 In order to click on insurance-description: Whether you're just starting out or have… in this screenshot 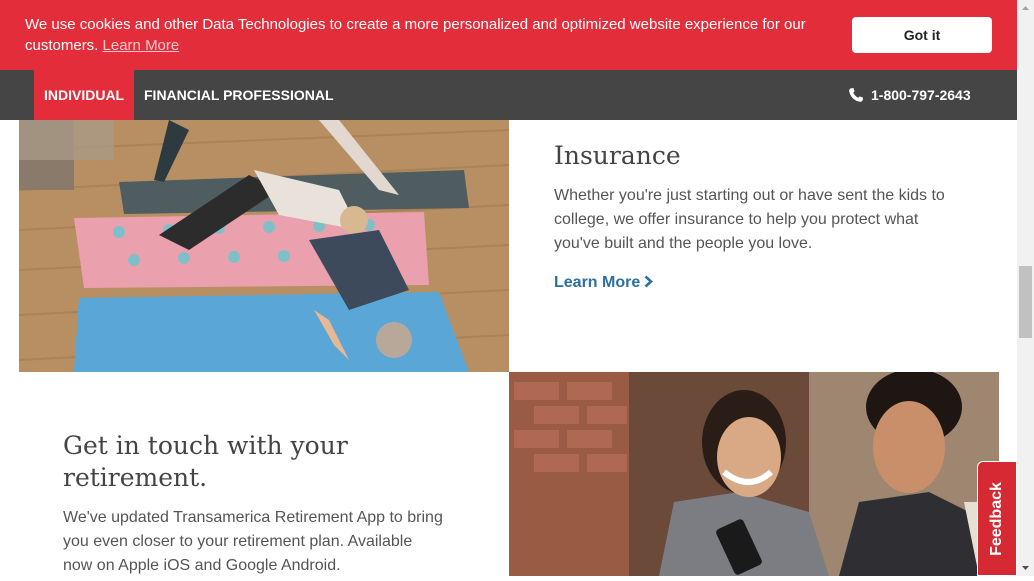, I will do `click(749, 219)`.